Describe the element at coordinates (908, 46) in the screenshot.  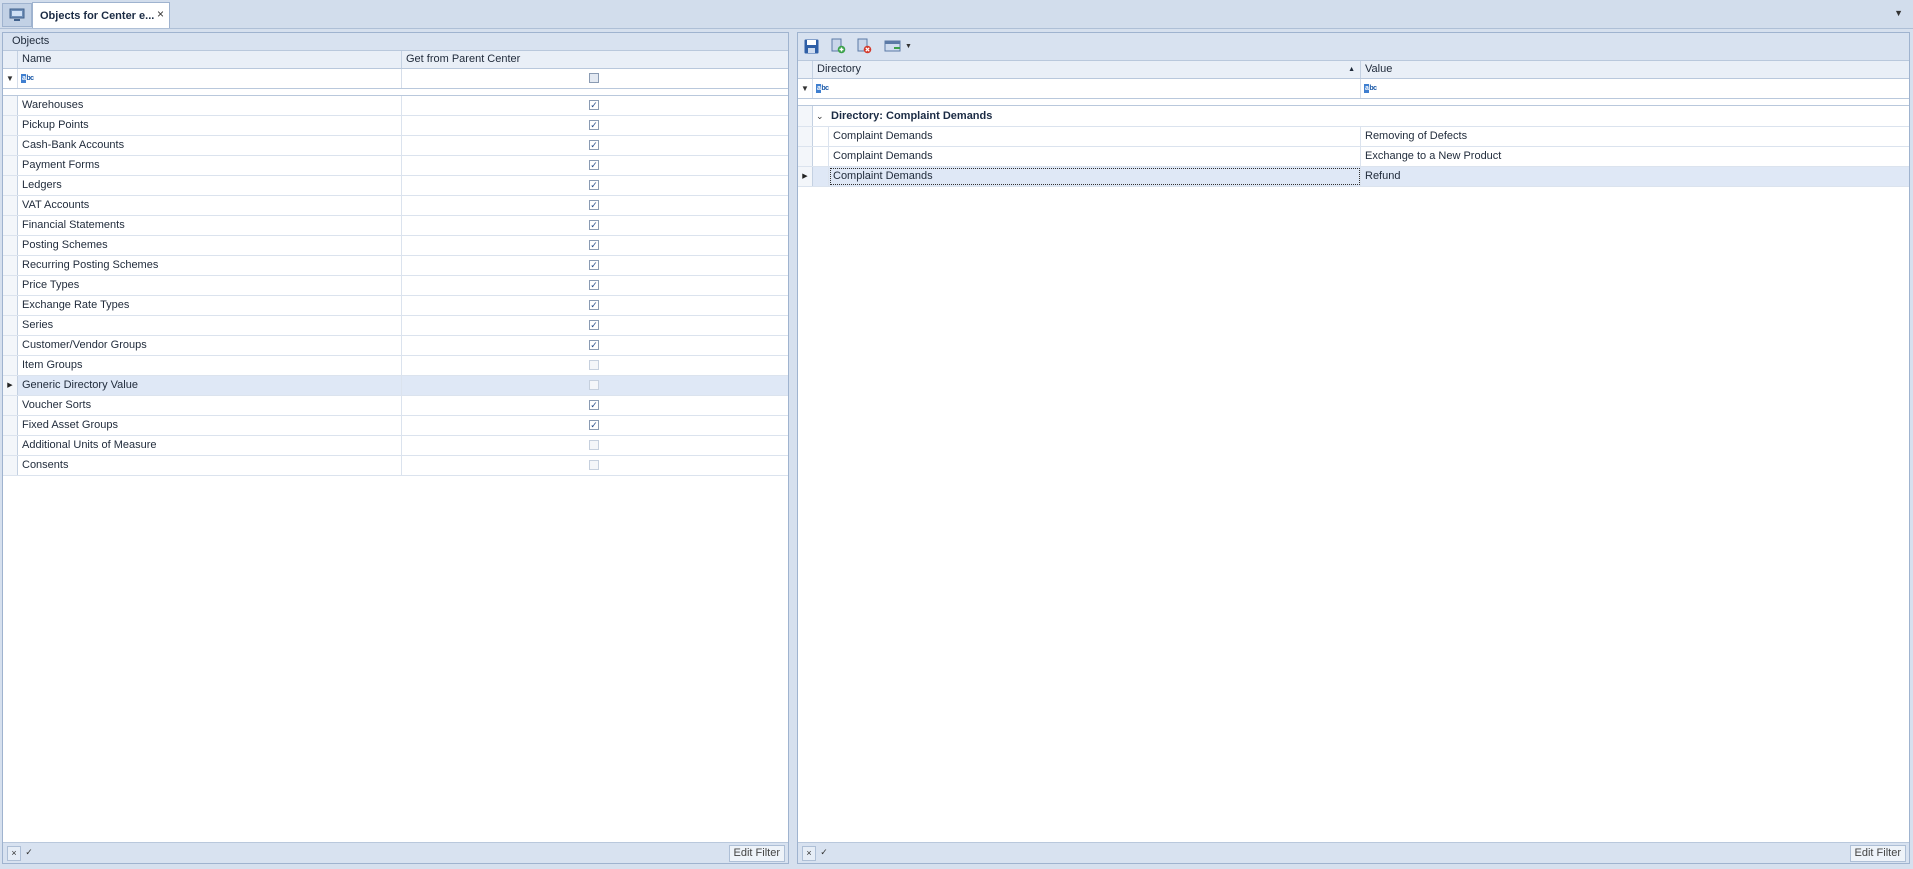
I see `export-dropdown-icon: ▼` at that location.